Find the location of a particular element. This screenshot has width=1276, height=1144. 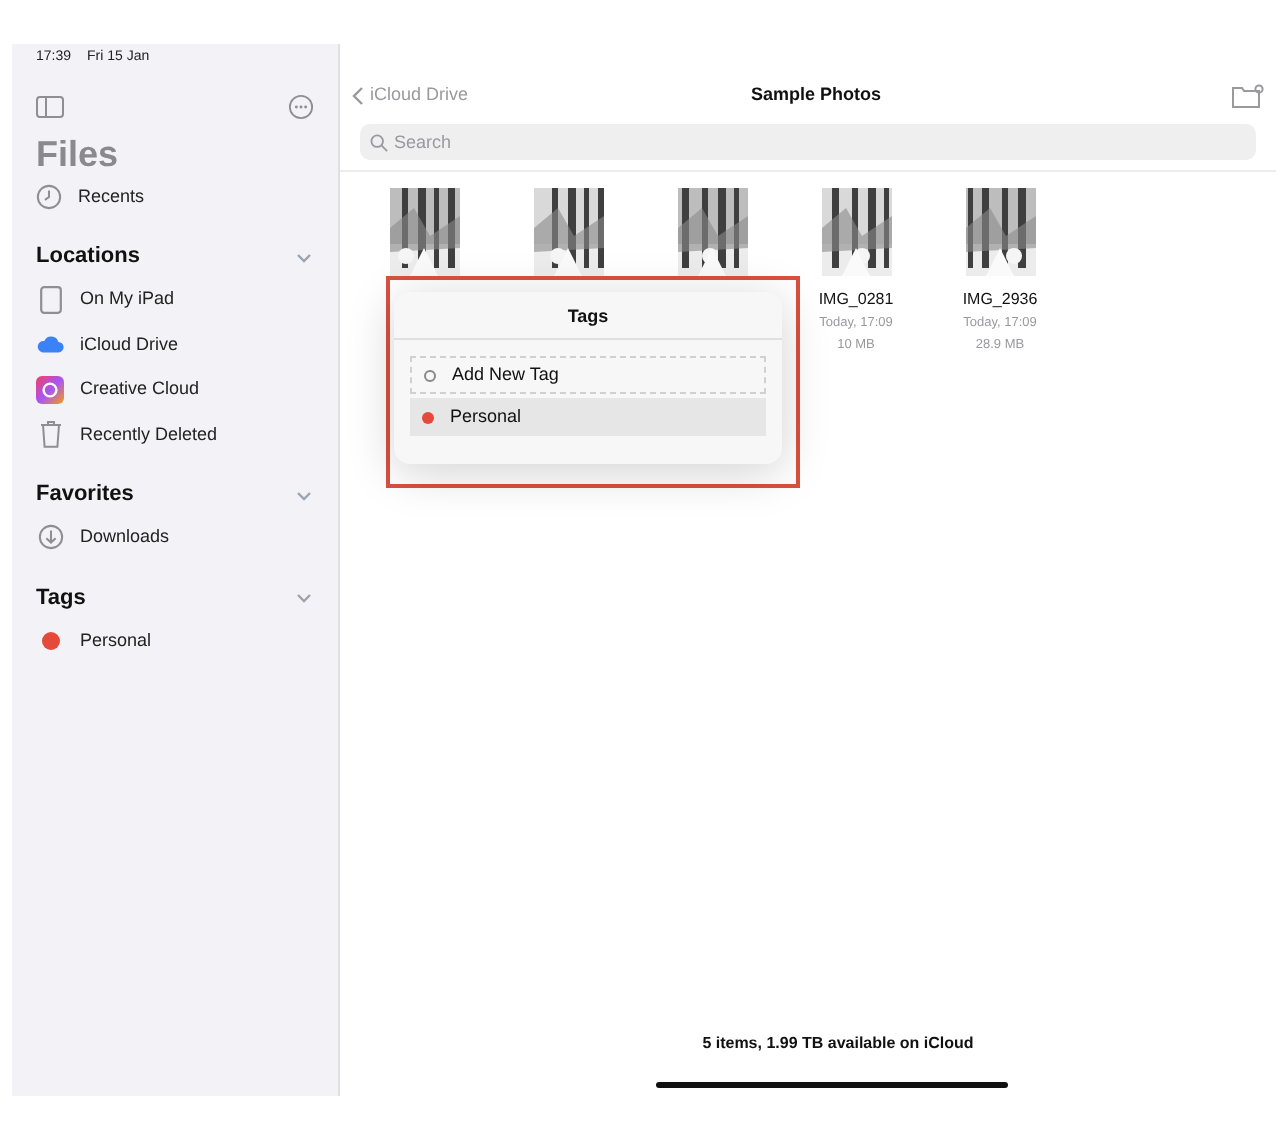

file-name: IMG_0281 is located at coordinates (856, 300).